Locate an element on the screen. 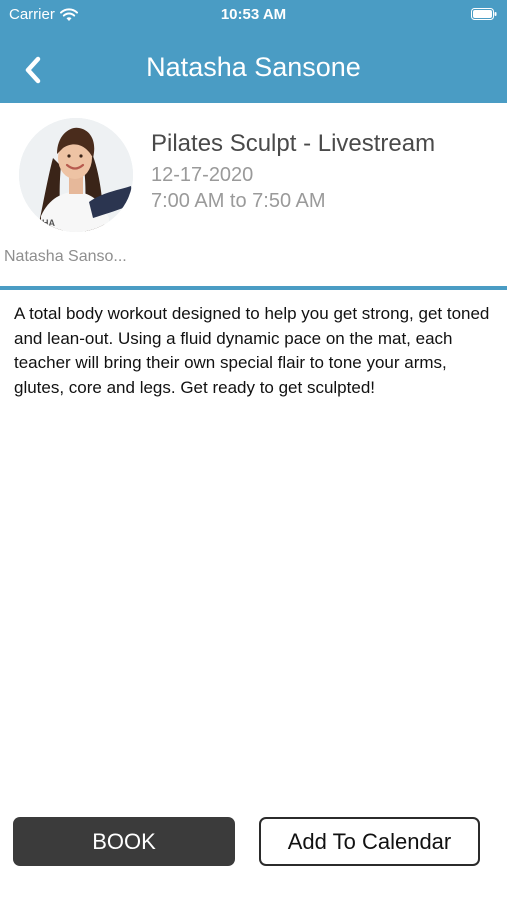 This screenshot has height=900, width=507. section-divider is located at coordinates (253, 288).